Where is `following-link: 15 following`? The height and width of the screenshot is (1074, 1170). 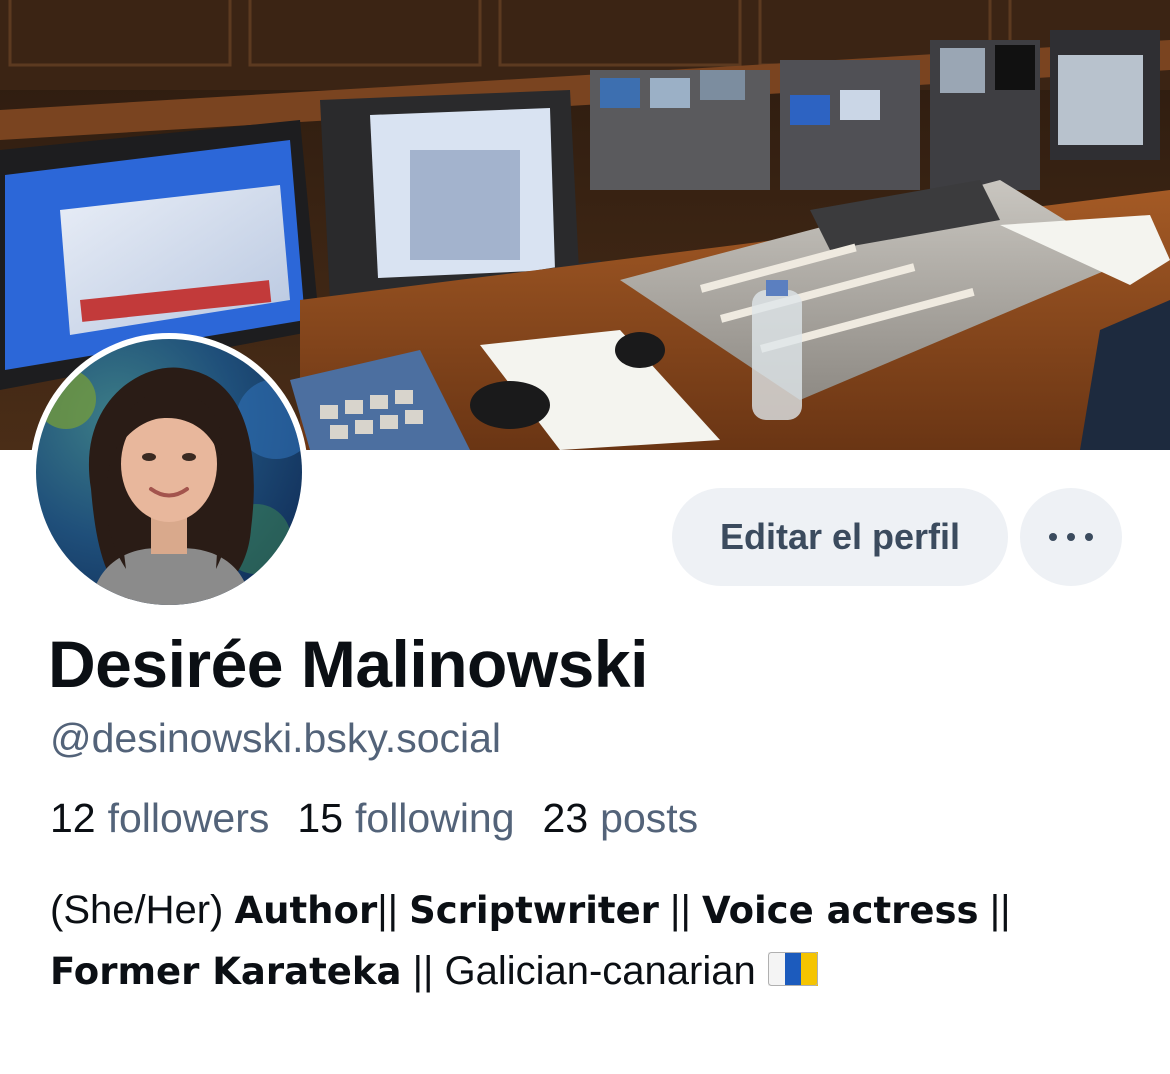
following-link: 15 following is located at coordinates (405, 818).